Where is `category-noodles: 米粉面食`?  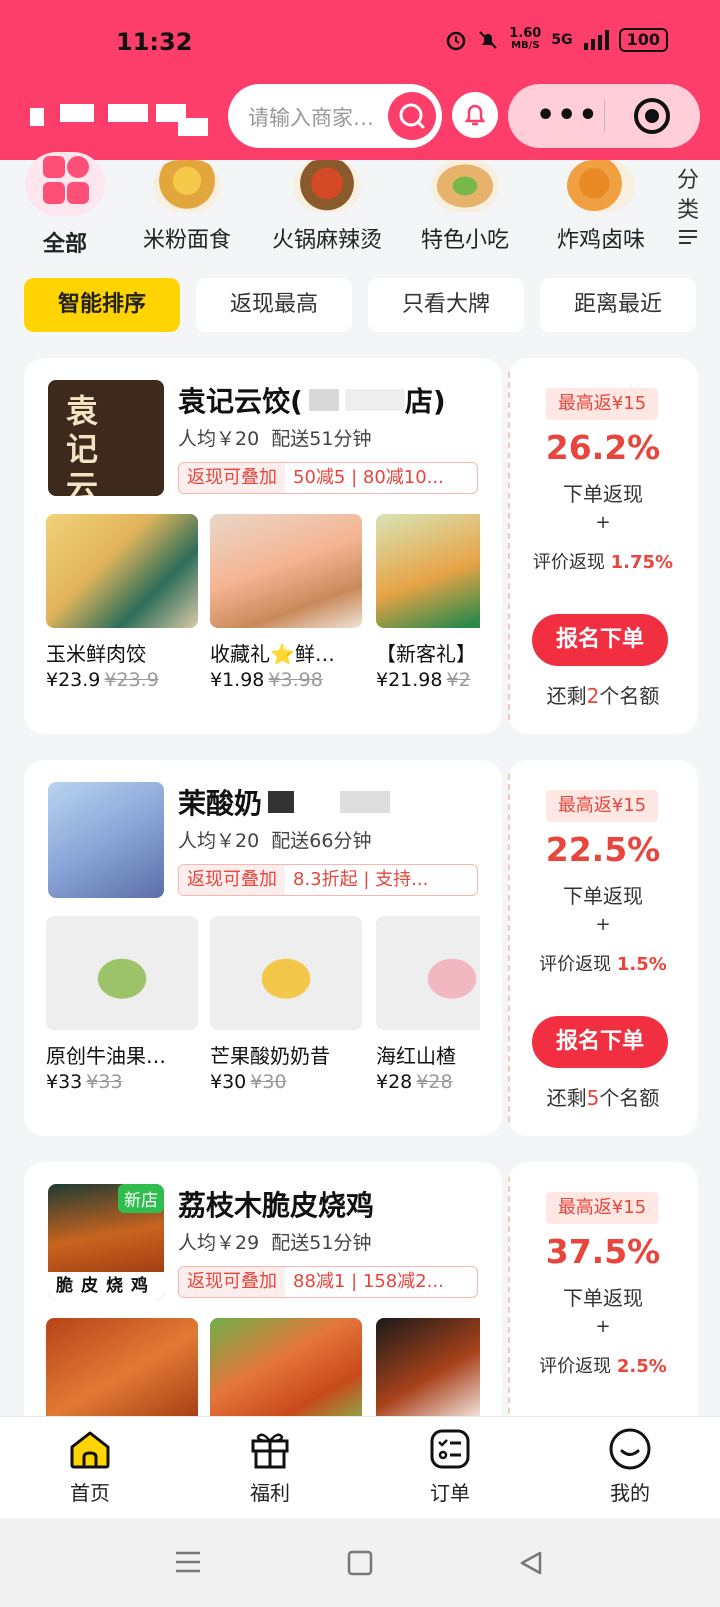
category-noodles: 米粉面食 is located at coordinates (187, 207).